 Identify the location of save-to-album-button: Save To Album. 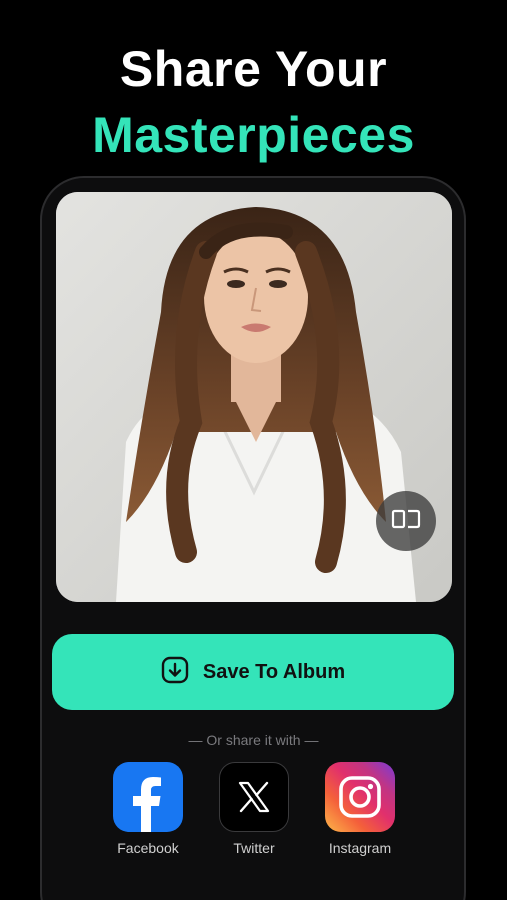
(253, 672).